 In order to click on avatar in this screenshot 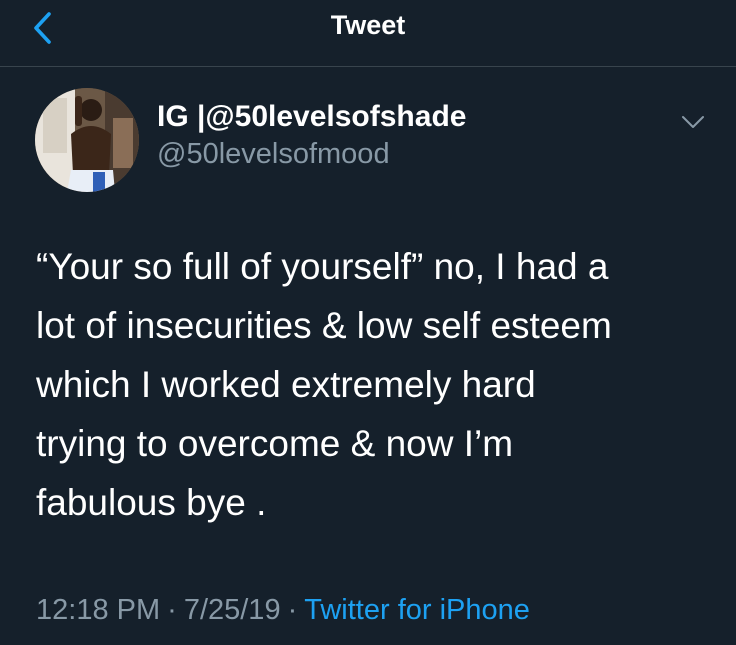, I will do `click(87, 140)`.